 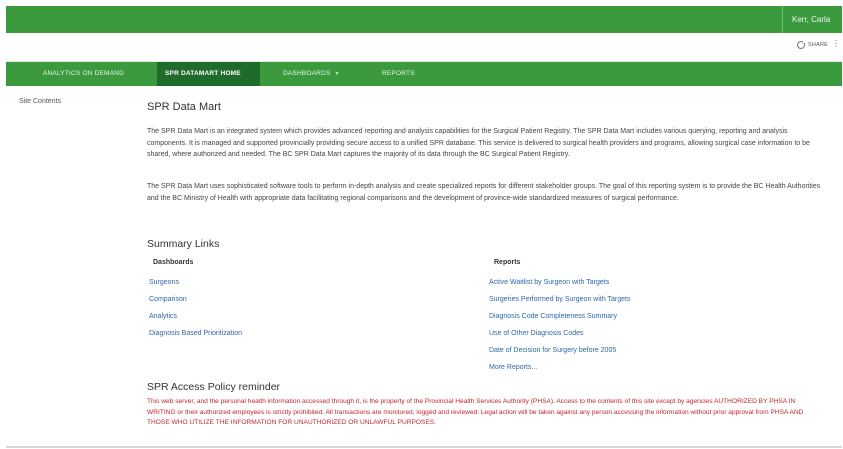 What do you see at coordinates (307, 73) in the screenshot?
I see `nav-dashboards-label: DASHBOARDS` at bounding box center [307, 73].